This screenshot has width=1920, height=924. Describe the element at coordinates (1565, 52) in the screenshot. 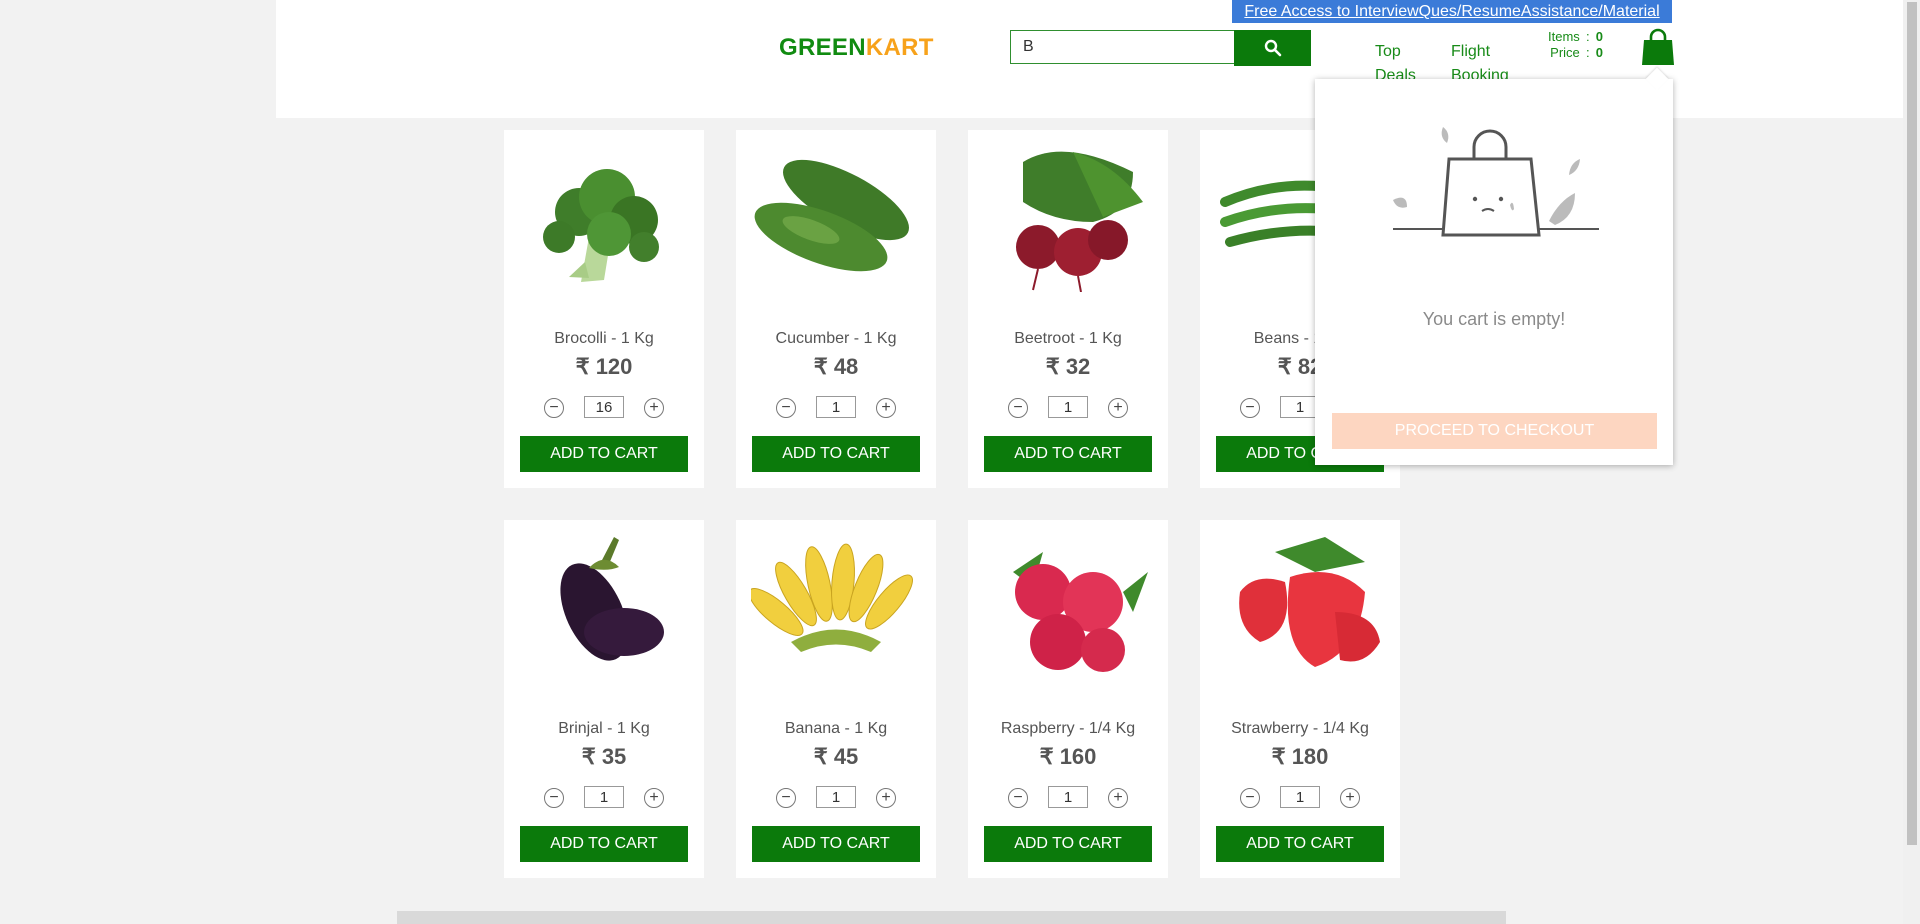

I see `cart-price-label: Price` at that location.